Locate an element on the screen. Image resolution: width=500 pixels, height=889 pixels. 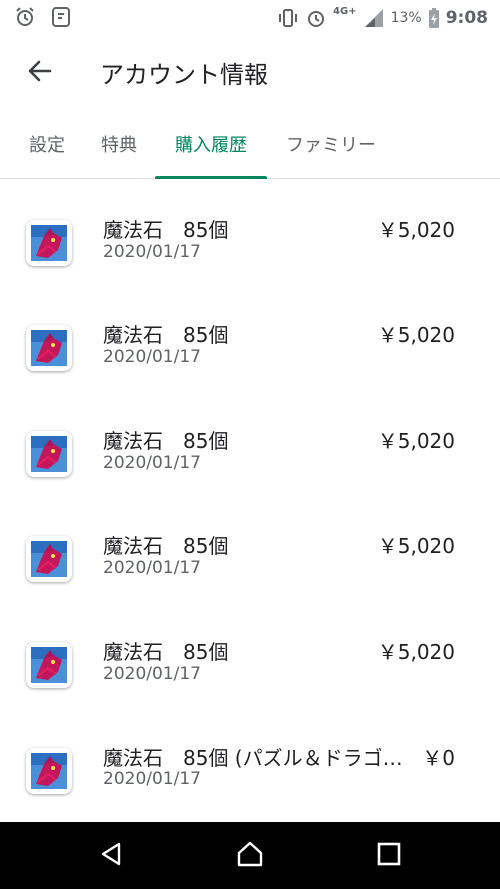
tab-rewards: 特典 is located at coordinates (119, 144).